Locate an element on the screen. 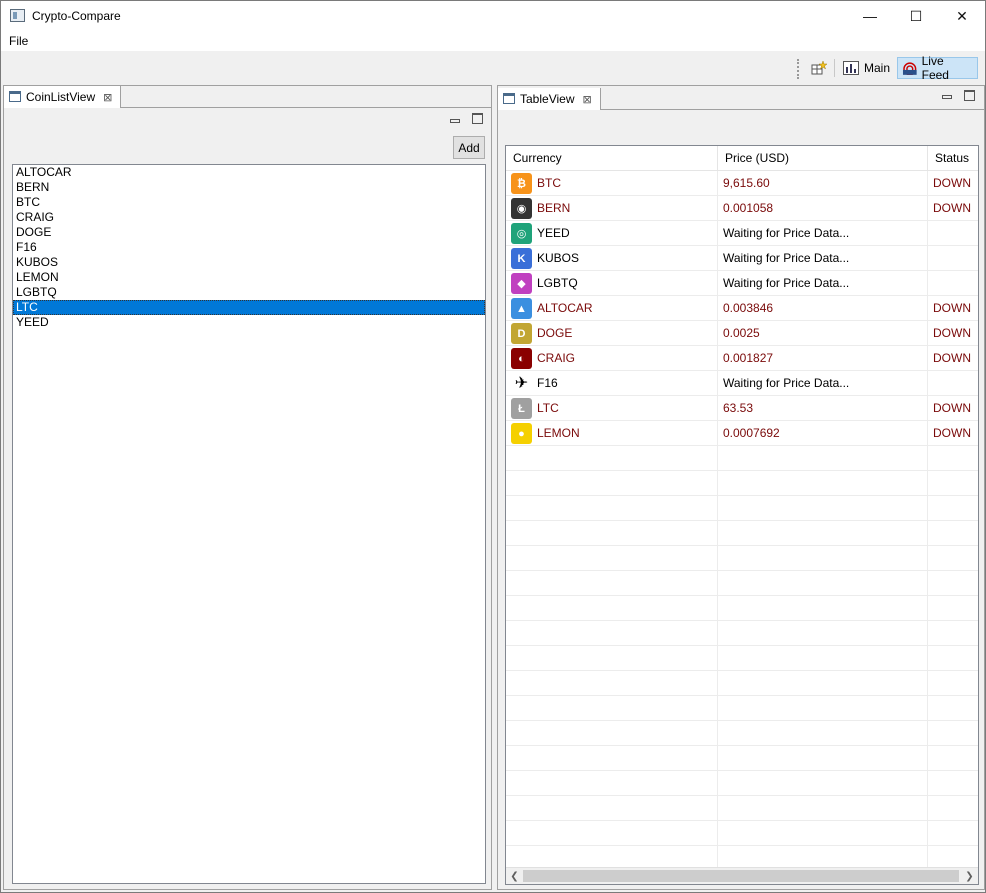 Image resolution: width=986 pixels, height=893 pixels. list-item: CRAIG is located at coordinates (249, 217).